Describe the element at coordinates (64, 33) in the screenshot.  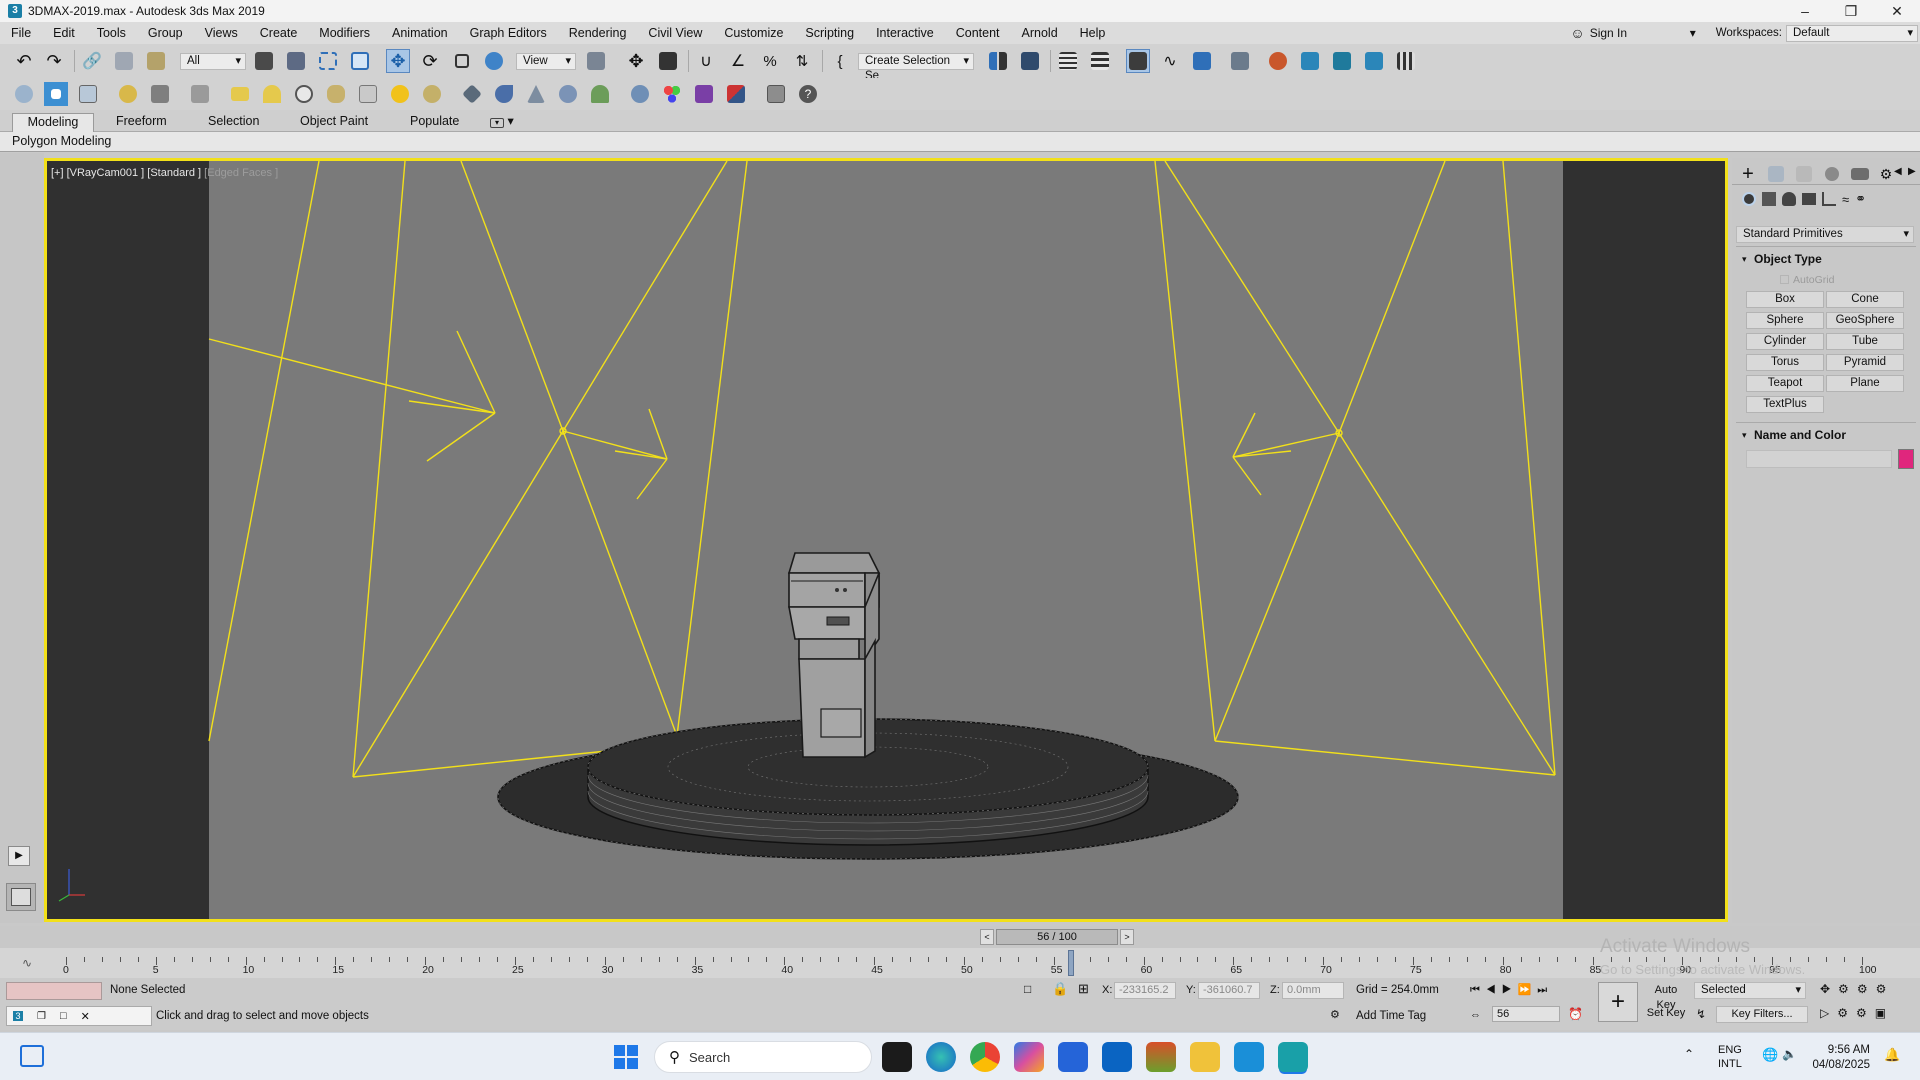
I see `menu-edit: Edit` at that location.